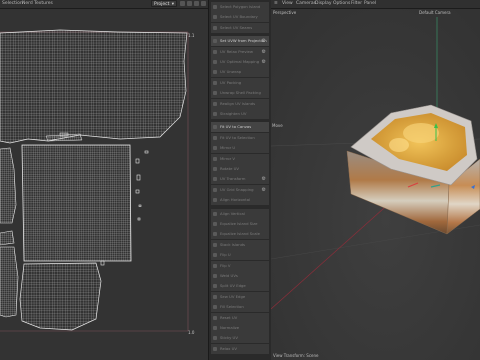  I want to click on menu-nerd: Nerd, so click(27, 3).